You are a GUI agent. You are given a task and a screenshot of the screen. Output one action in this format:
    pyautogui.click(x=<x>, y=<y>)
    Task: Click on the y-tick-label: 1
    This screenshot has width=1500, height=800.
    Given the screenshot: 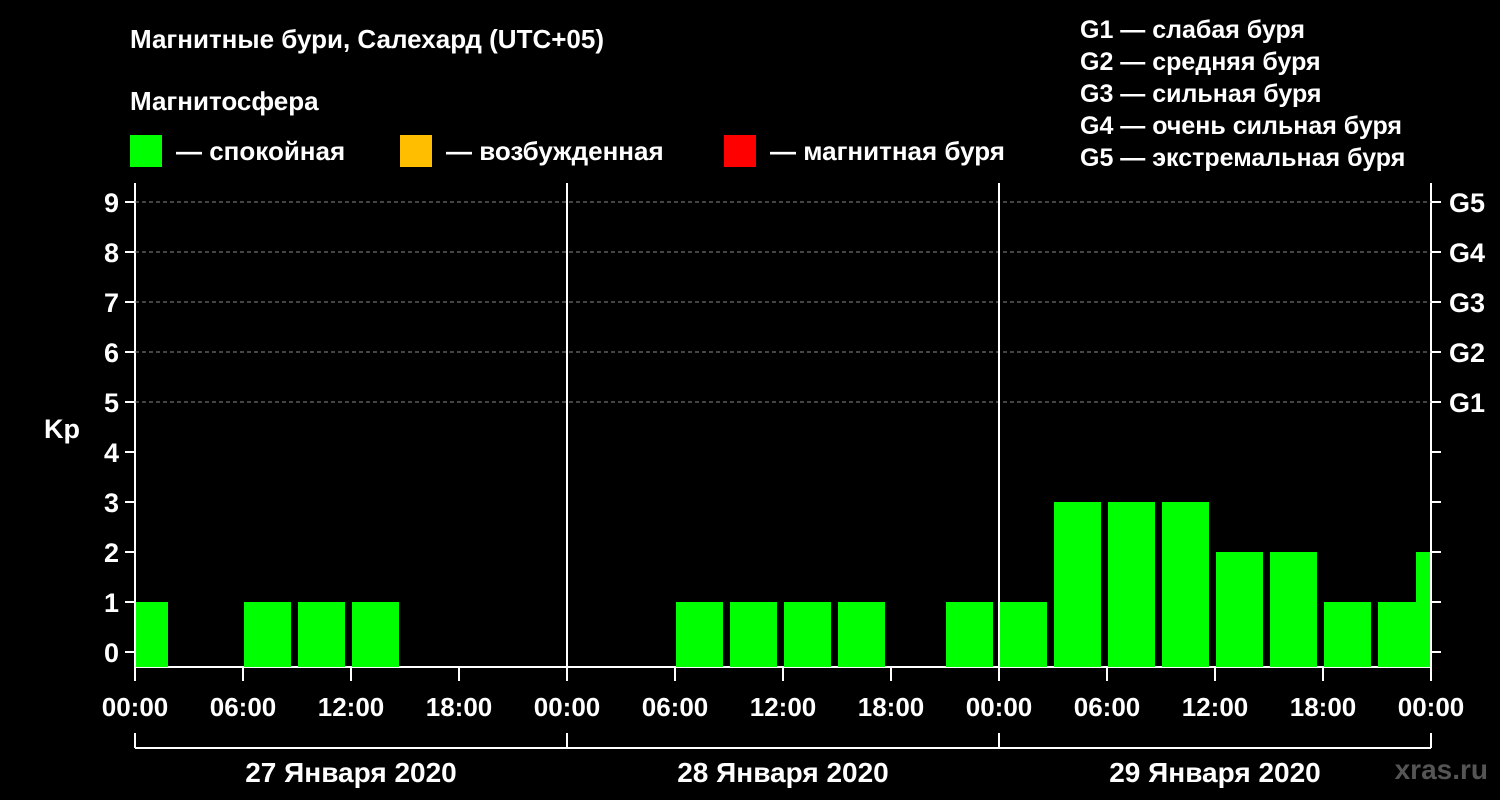 What is the action you would take?
    pyautogui.click(x=111, y=603)
    